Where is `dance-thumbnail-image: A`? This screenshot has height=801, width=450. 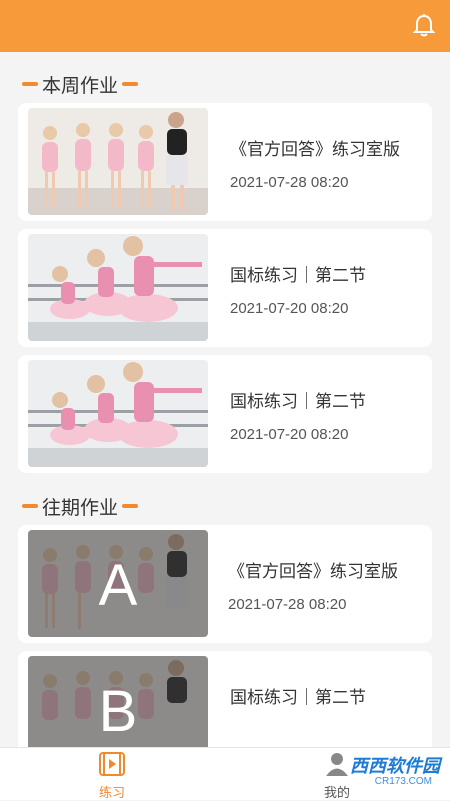 dance-thumbnail-image: A is located at coordinates (118, 583).